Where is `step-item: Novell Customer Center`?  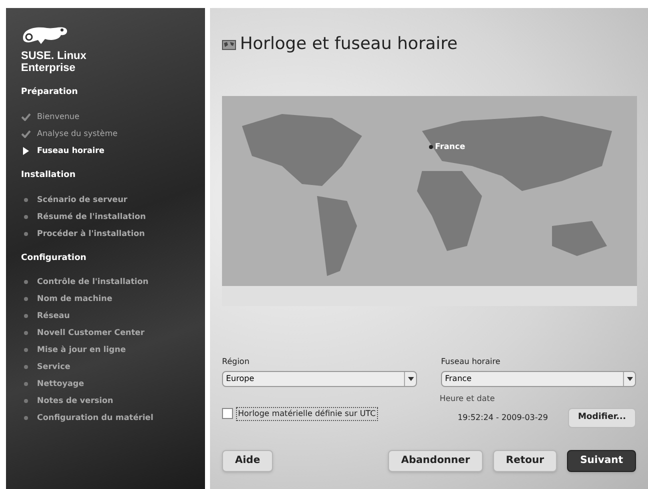
step-item: Novell Customer Center is located at coordinates (113, 333).